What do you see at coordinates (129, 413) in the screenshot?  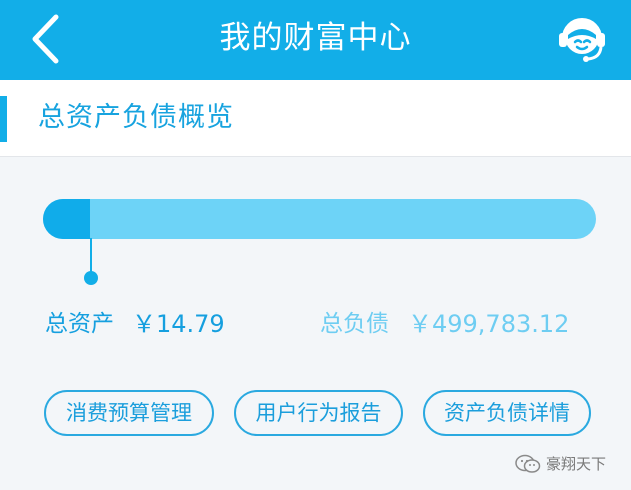 I see `budget-management-button: 消费预算管理` at bounding box center [129, 413].